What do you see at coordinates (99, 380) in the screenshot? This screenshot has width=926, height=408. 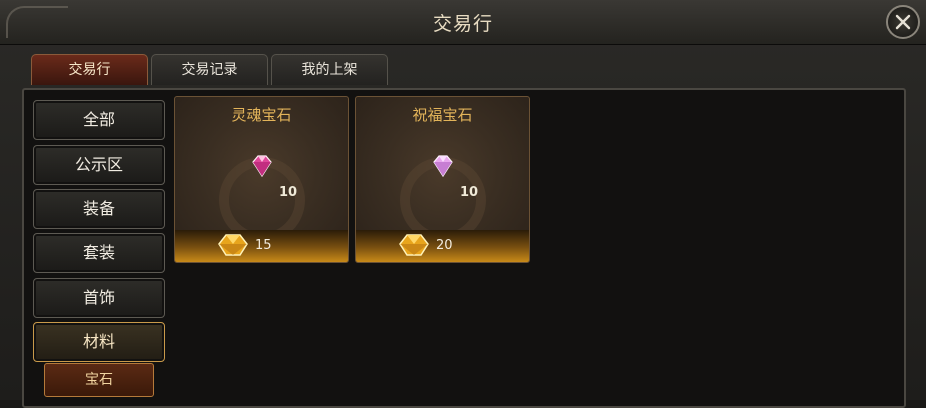 I see `subcategory-gems: 宝石` at bounding box center [99, 380].